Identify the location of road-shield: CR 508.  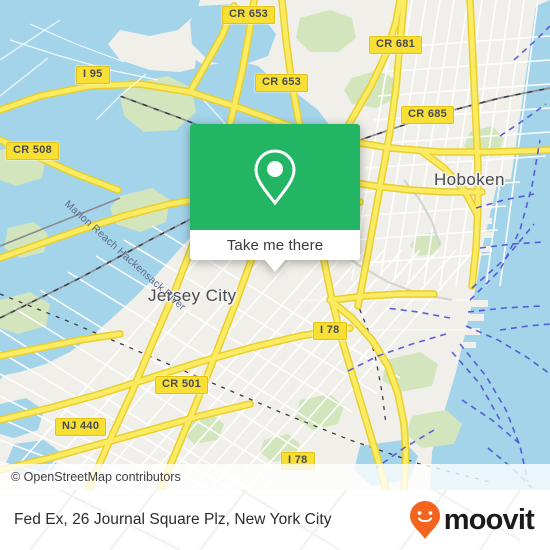
(33, 151).